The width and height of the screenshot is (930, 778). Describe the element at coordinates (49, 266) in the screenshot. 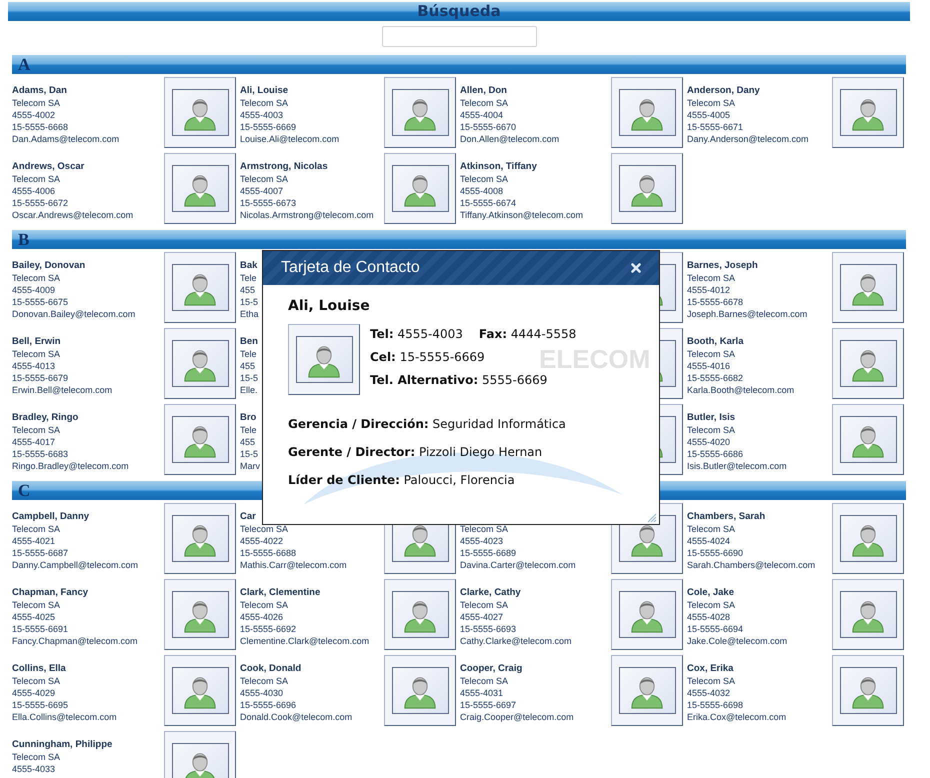

I see `contact-name: Bailey, Donovan` at that location.